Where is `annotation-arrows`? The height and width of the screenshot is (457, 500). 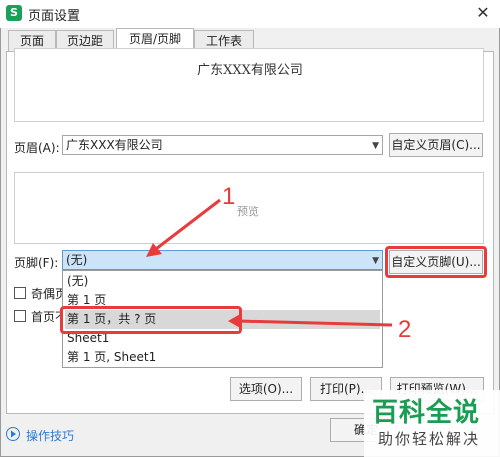
annotation-arrows is located at coordinates (269, 263).